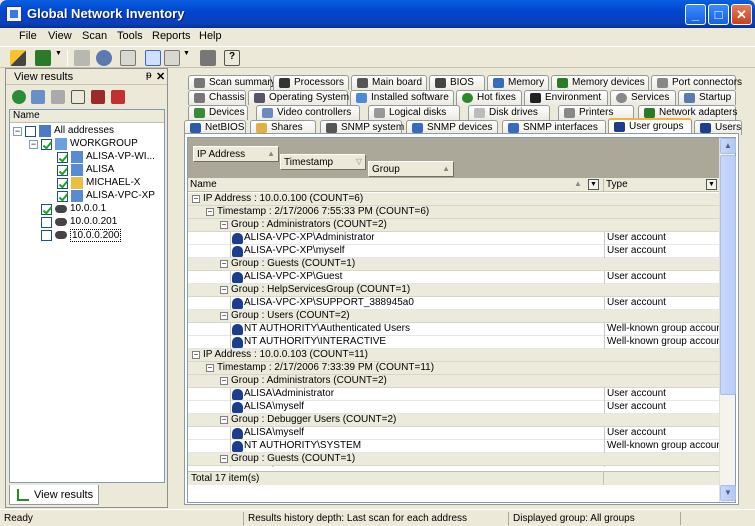 The width and height of the screenshot is (755, 526). What do you see at coordinates (18, 58) in the screenshot?
I see `scan-wizard-icon` at bounding box center [18, 58].